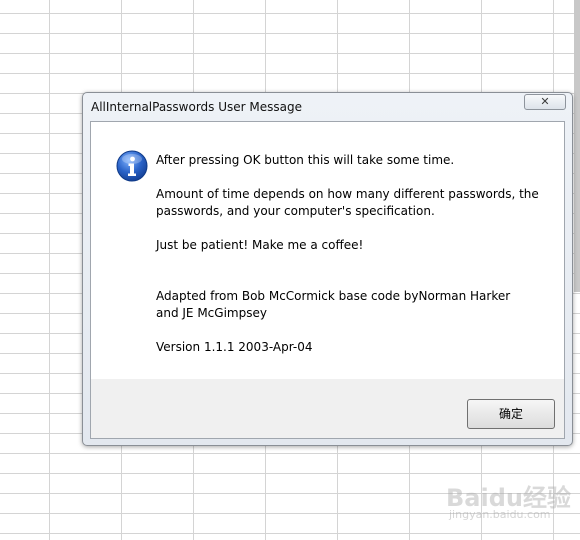  What do you see at coordinates (260, 245) in the screenshot?
I see `message-line: Just be patient! Make me a coffee!` at bounding box center [260, 245].